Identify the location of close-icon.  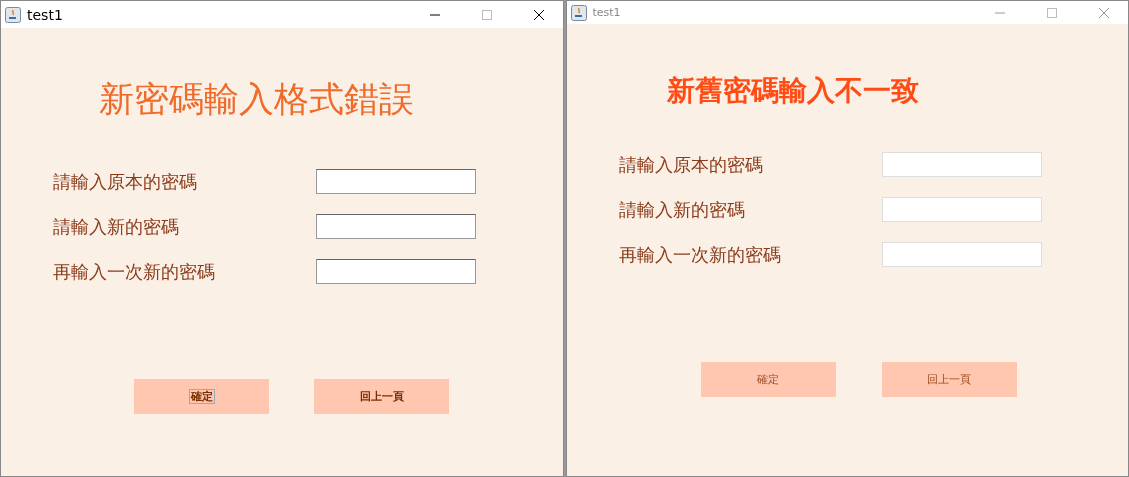
(538, 14).